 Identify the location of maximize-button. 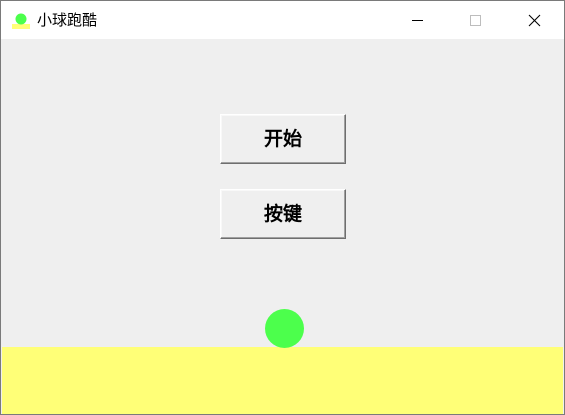
(475, 20).